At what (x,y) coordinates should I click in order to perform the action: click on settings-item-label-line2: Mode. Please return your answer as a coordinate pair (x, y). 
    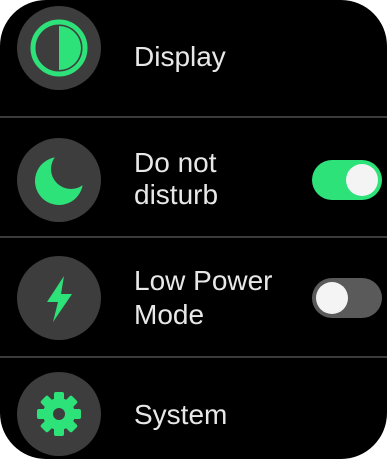
    Looking at the image, I should click on (169, 314).